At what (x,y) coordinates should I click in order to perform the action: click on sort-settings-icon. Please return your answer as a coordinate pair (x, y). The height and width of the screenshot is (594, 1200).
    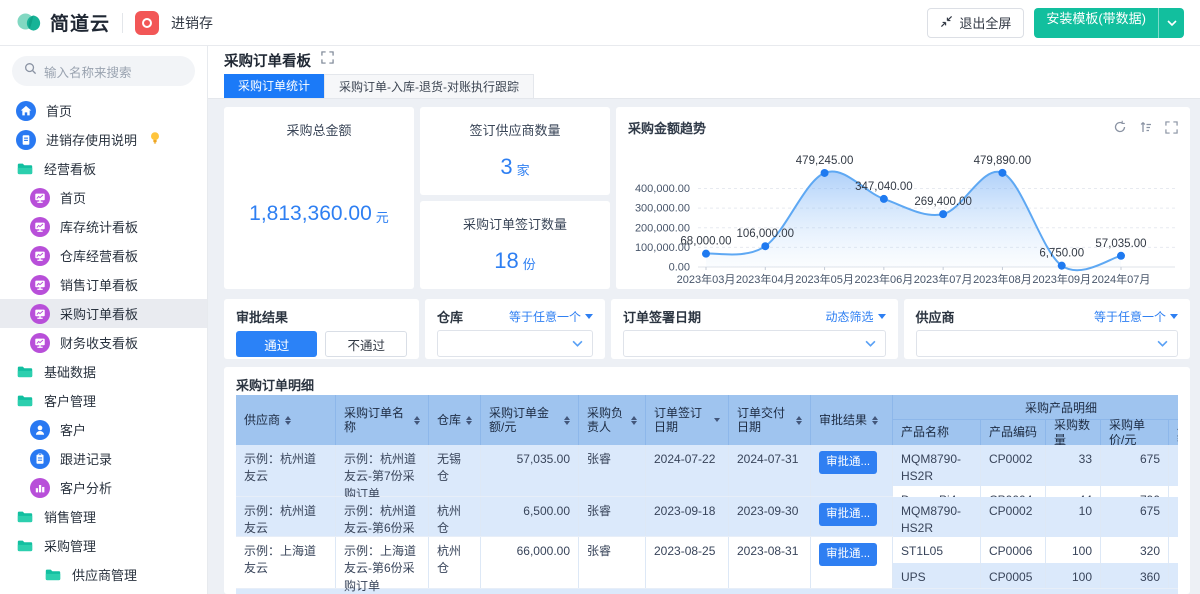
    Looking at the image, I should click on (1146, 127).